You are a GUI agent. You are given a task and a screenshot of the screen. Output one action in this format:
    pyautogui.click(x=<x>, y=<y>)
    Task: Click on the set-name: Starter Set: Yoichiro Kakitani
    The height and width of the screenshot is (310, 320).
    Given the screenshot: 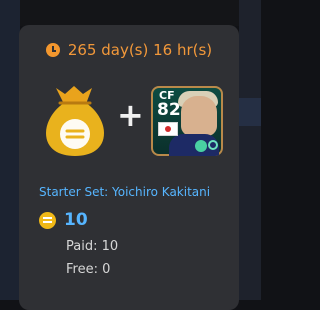 What is the action you would take?
    pyautogui.click(x=125, y=192)
    